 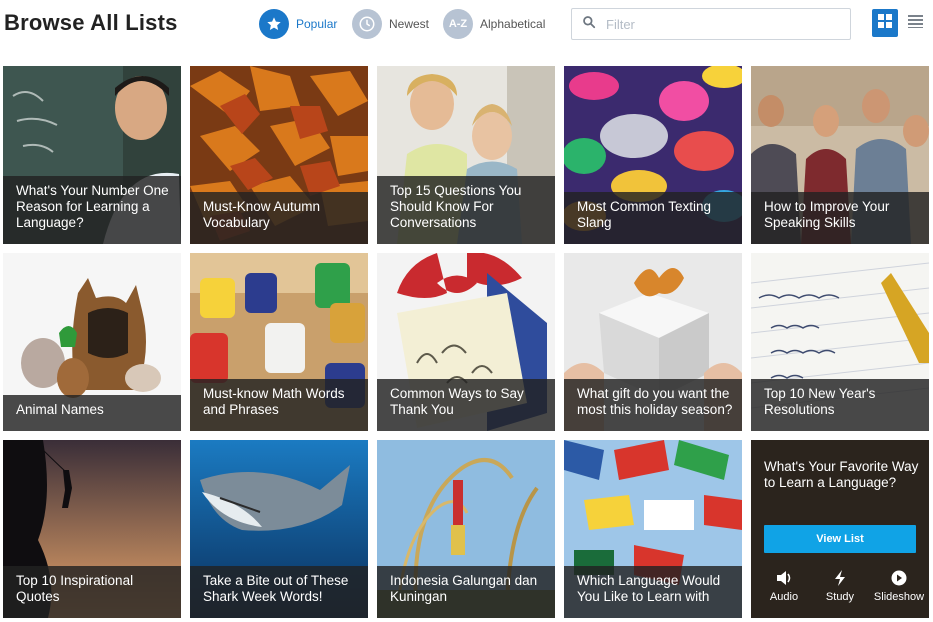 What do you see at coordinates (721, 24) in the screenshot?
I see `filter-input` at bounding box center [721, 24].